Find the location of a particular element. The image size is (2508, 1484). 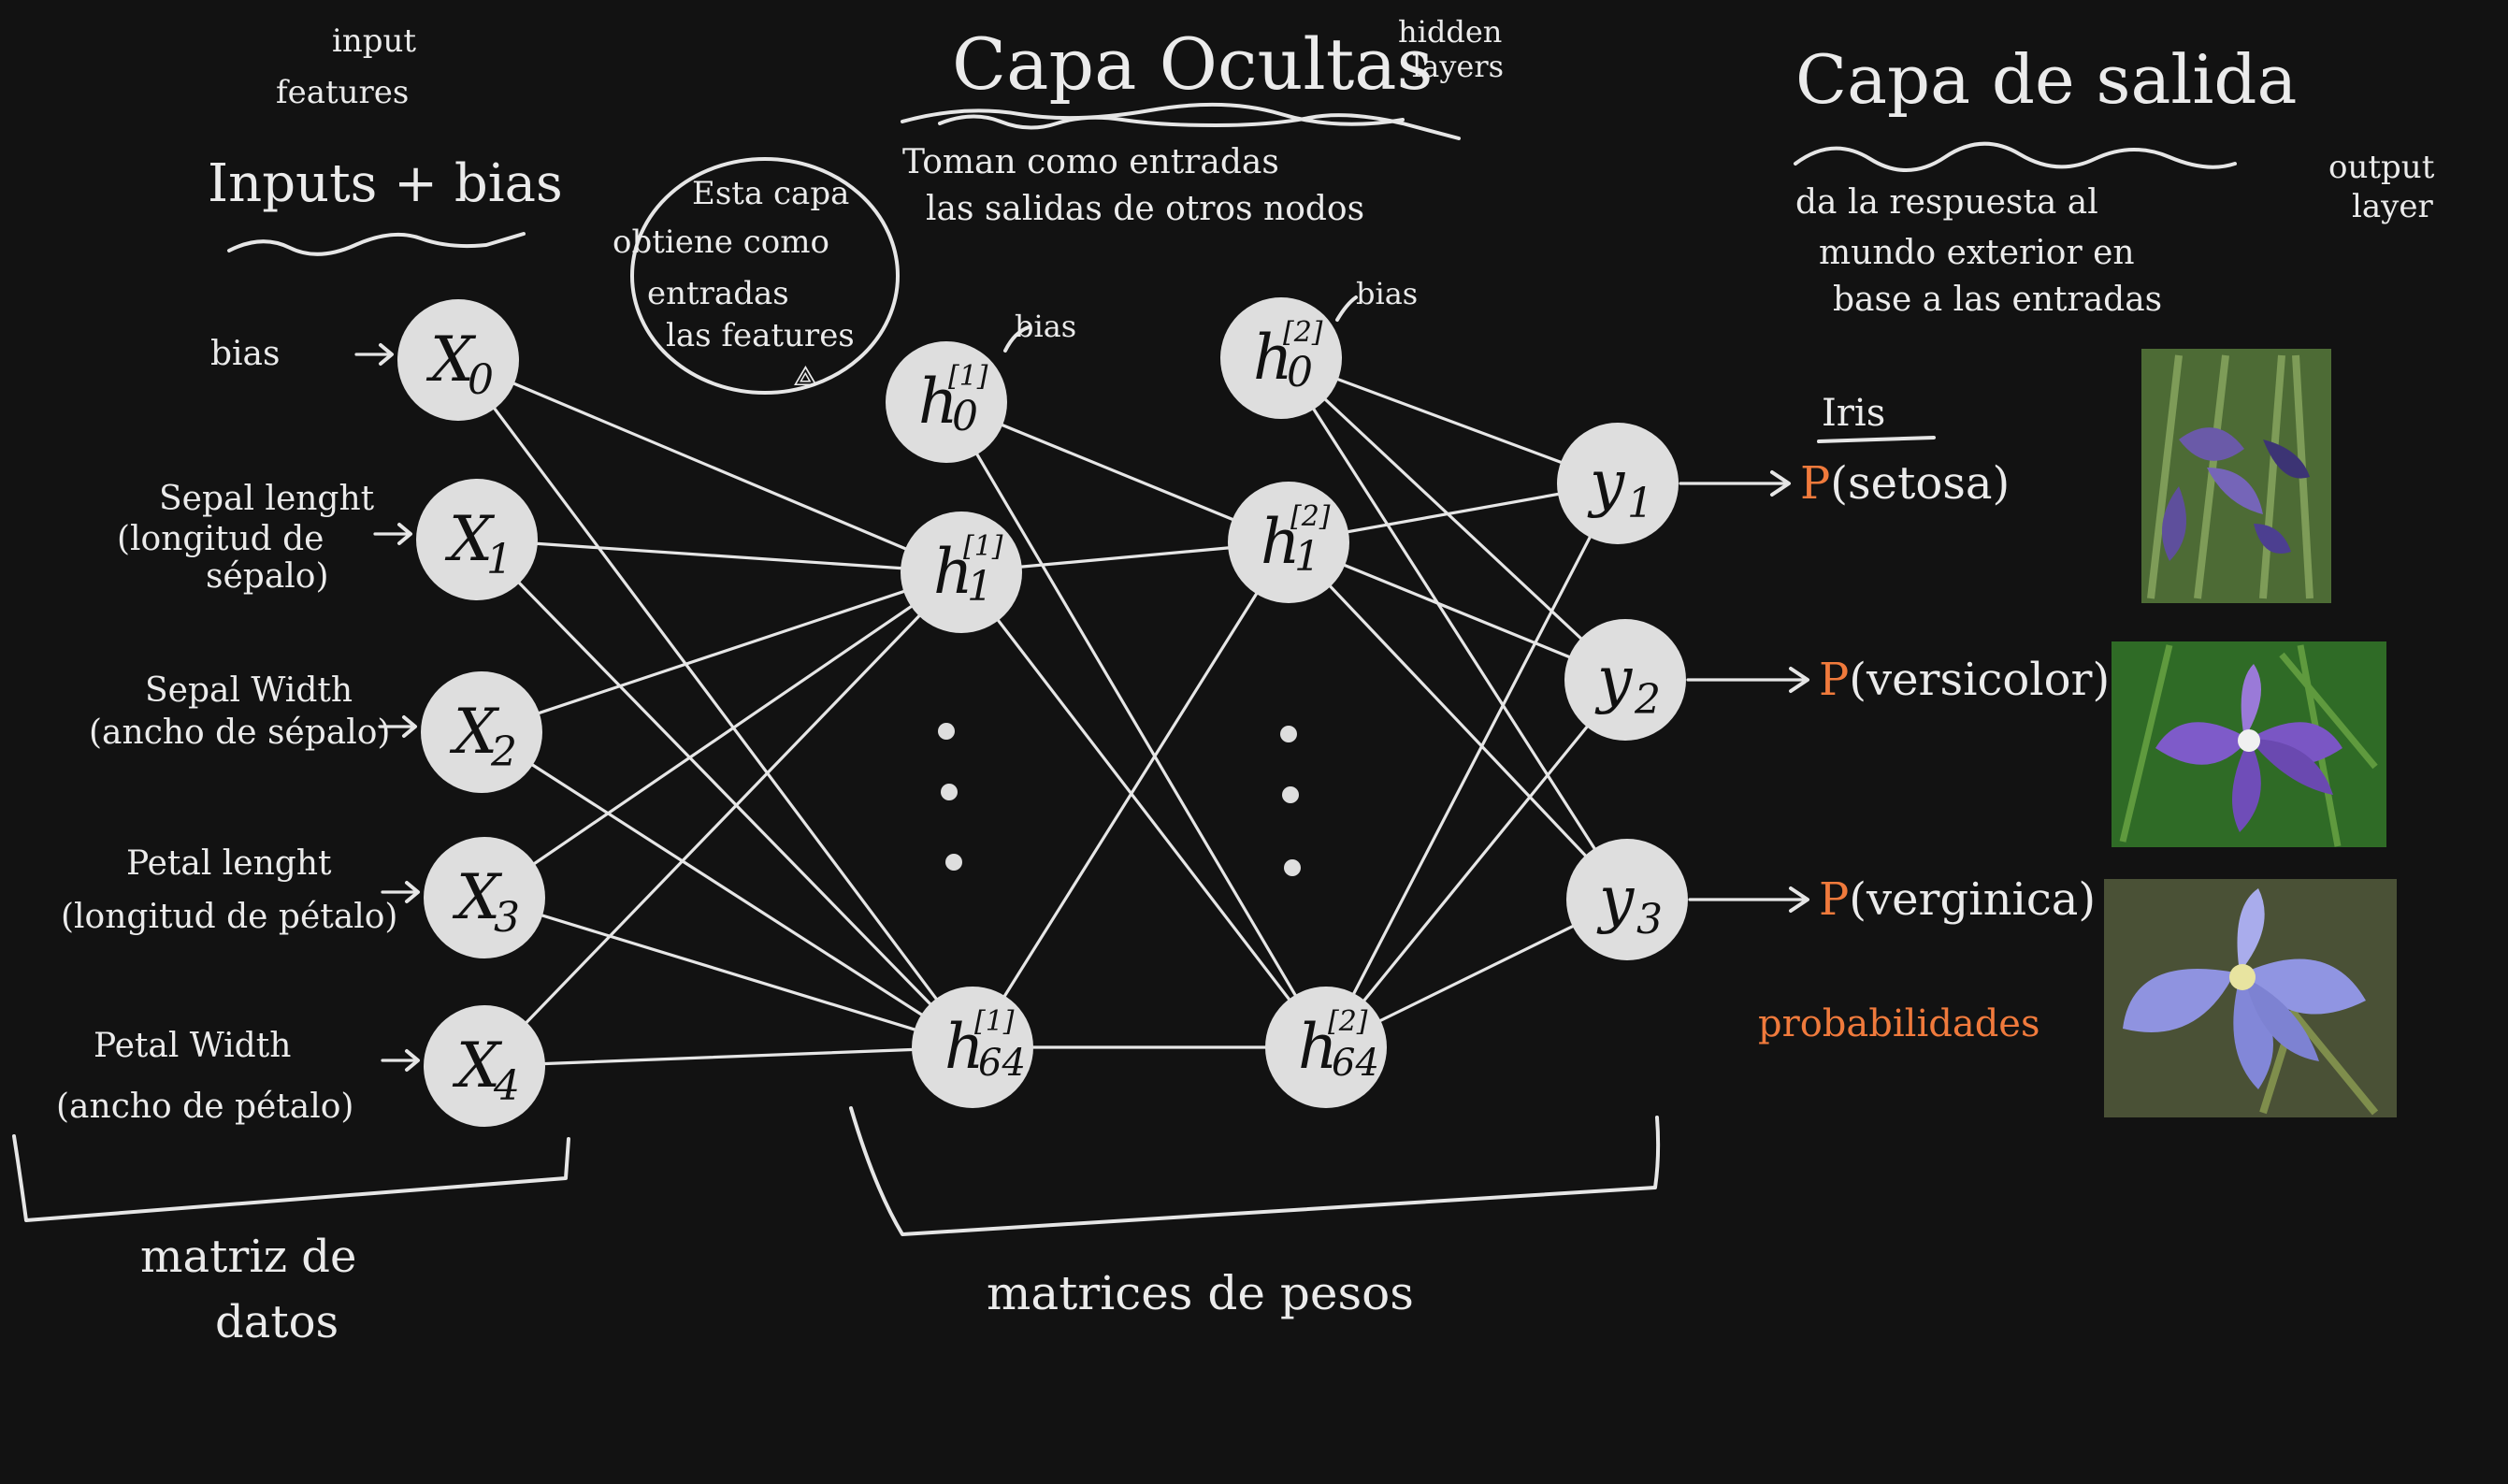

hidden-layers-note-1: hidden is located at coordinates (1450, 32).